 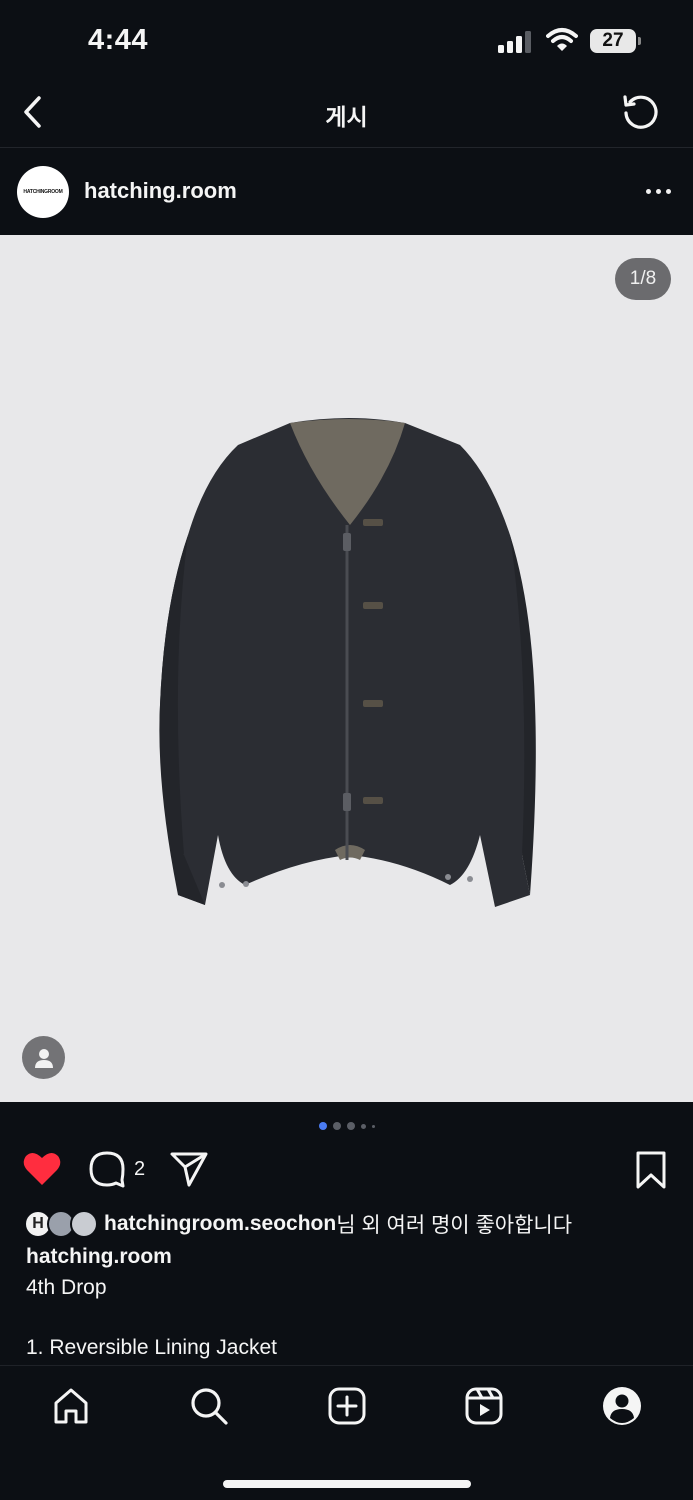 I want to click on tab-reels, so click(x=484, y=1406).